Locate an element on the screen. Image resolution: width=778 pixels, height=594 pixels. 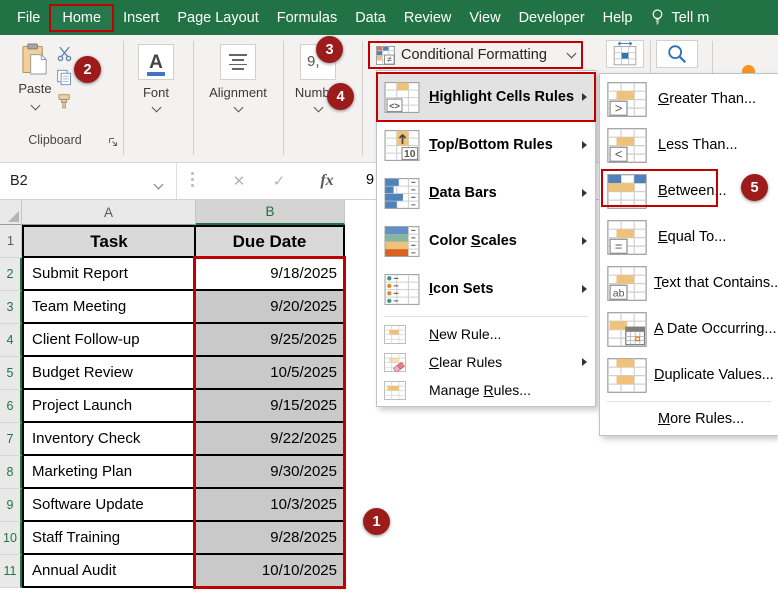
menu-item-clear-rules: Clear Rules is located at coordinates (486, 362).